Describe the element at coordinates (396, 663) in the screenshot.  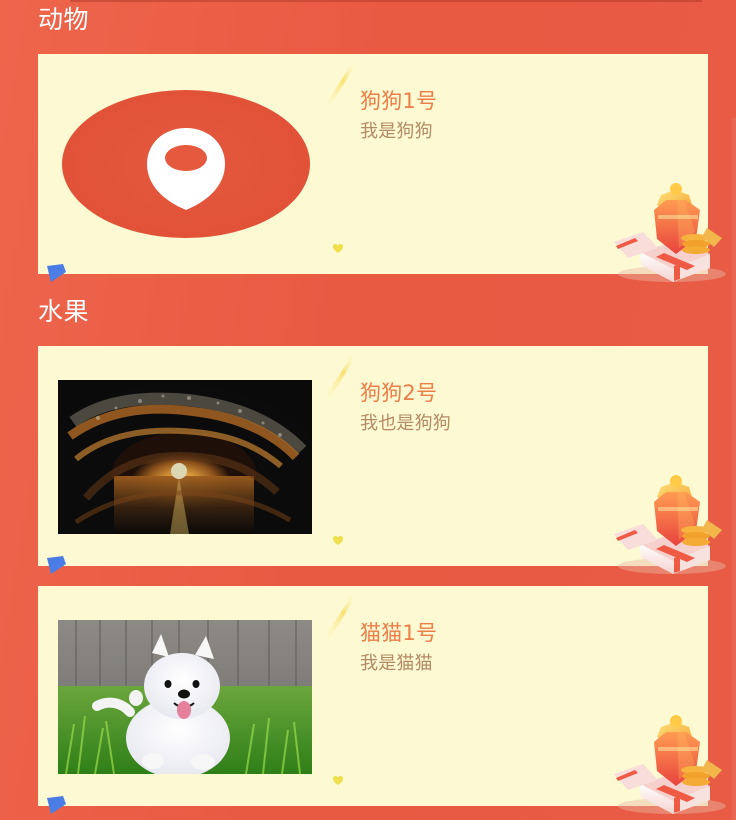
I see `item-description: 我是猫猫` at that location.